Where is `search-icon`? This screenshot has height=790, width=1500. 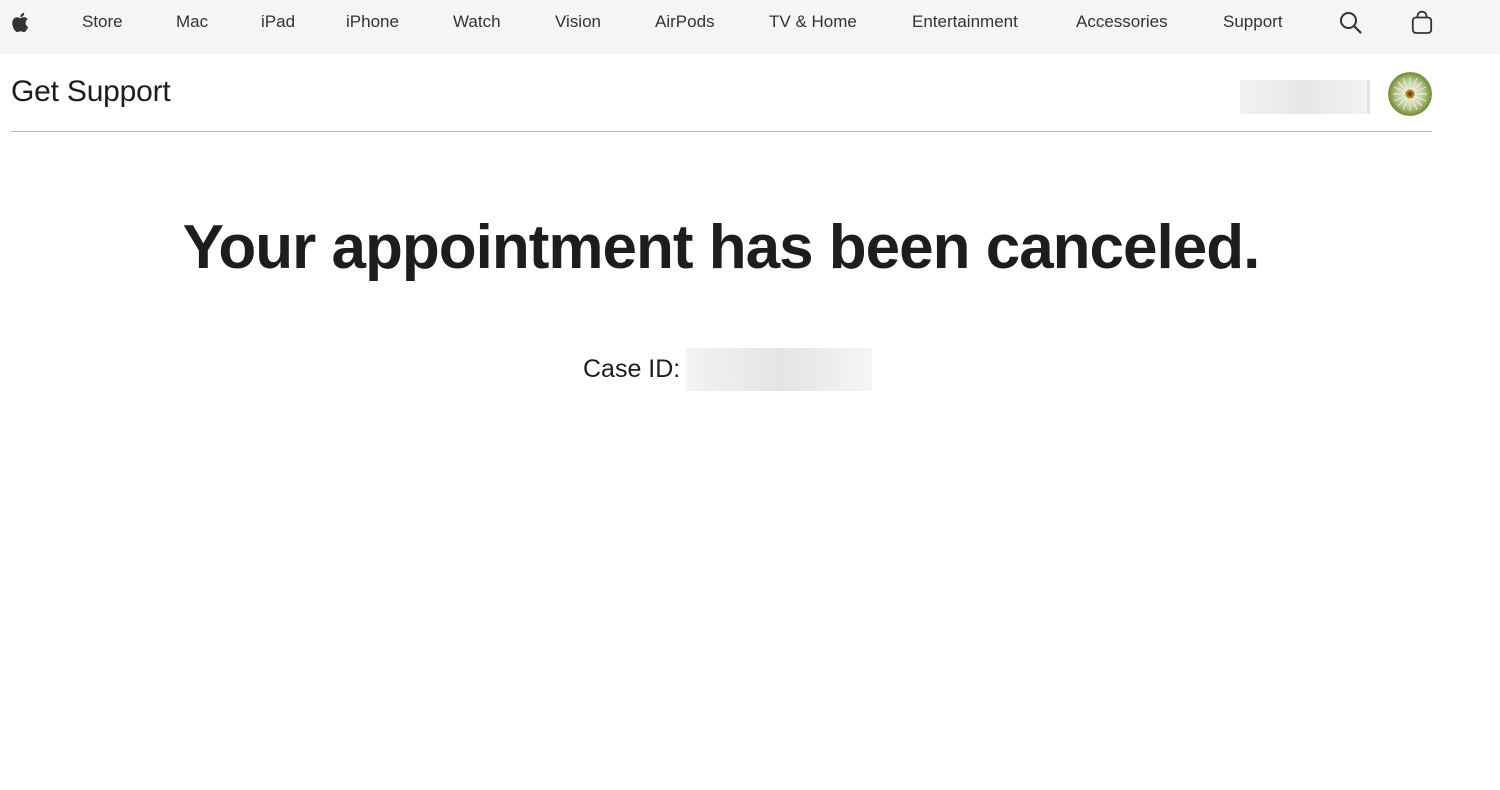 search-icon is located at coordinates (1351, 23).